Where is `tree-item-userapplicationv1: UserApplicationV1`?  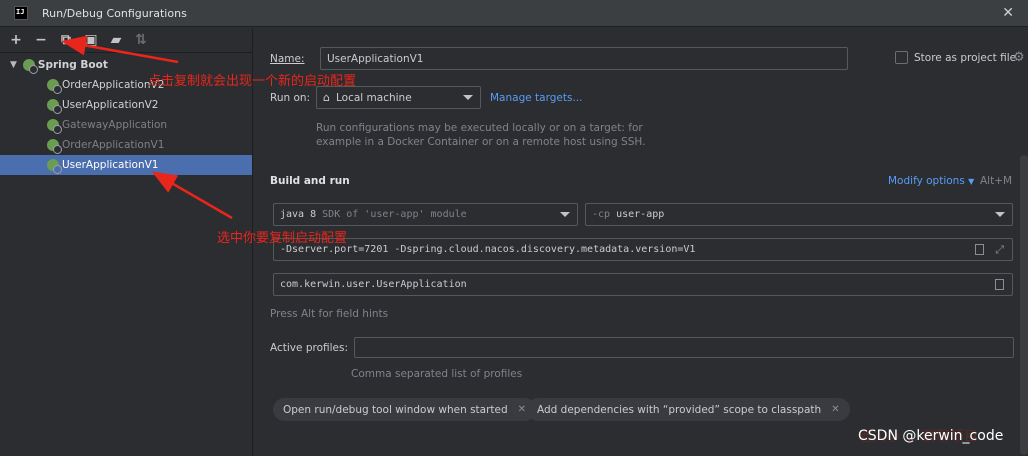
tree-item-userapplicationv1: UserApplicationV1 is located at coordinates (126, 165).